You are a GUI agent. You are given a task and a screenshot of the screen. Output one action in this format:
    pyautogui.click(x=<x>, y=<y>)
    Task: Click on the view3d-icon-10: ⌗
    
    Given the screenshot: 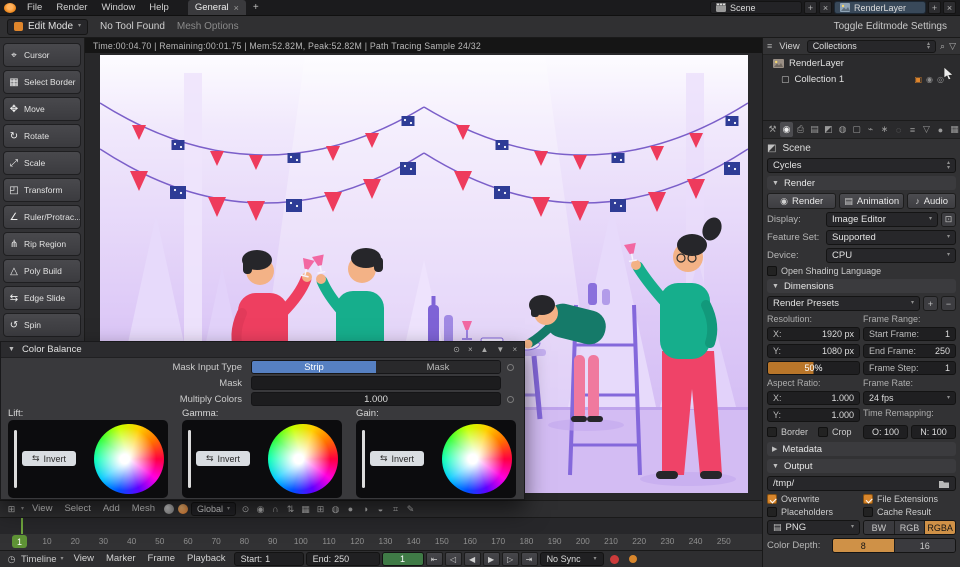 What is the action you would take?
    pyautogui.click(x=395, y=509)
    